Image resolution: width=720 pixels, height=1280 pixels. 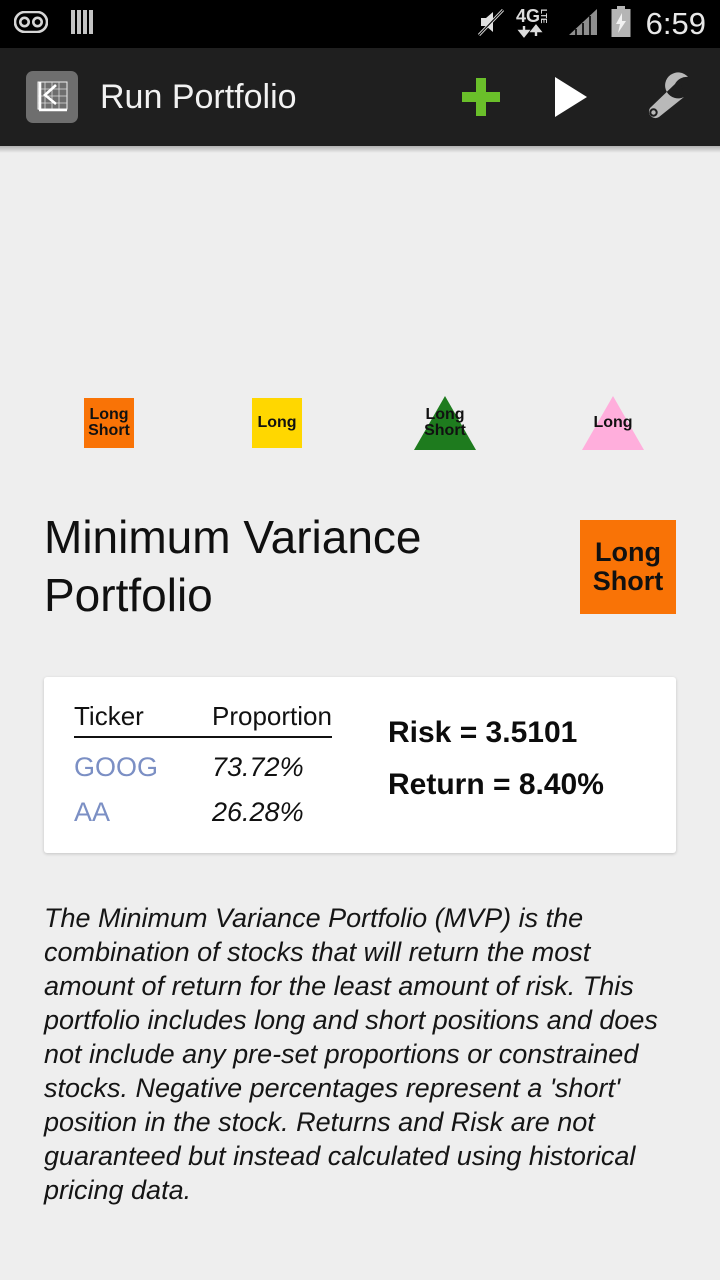 I want to click on table-row: AA 26.28%, so click(x=203, y=805).